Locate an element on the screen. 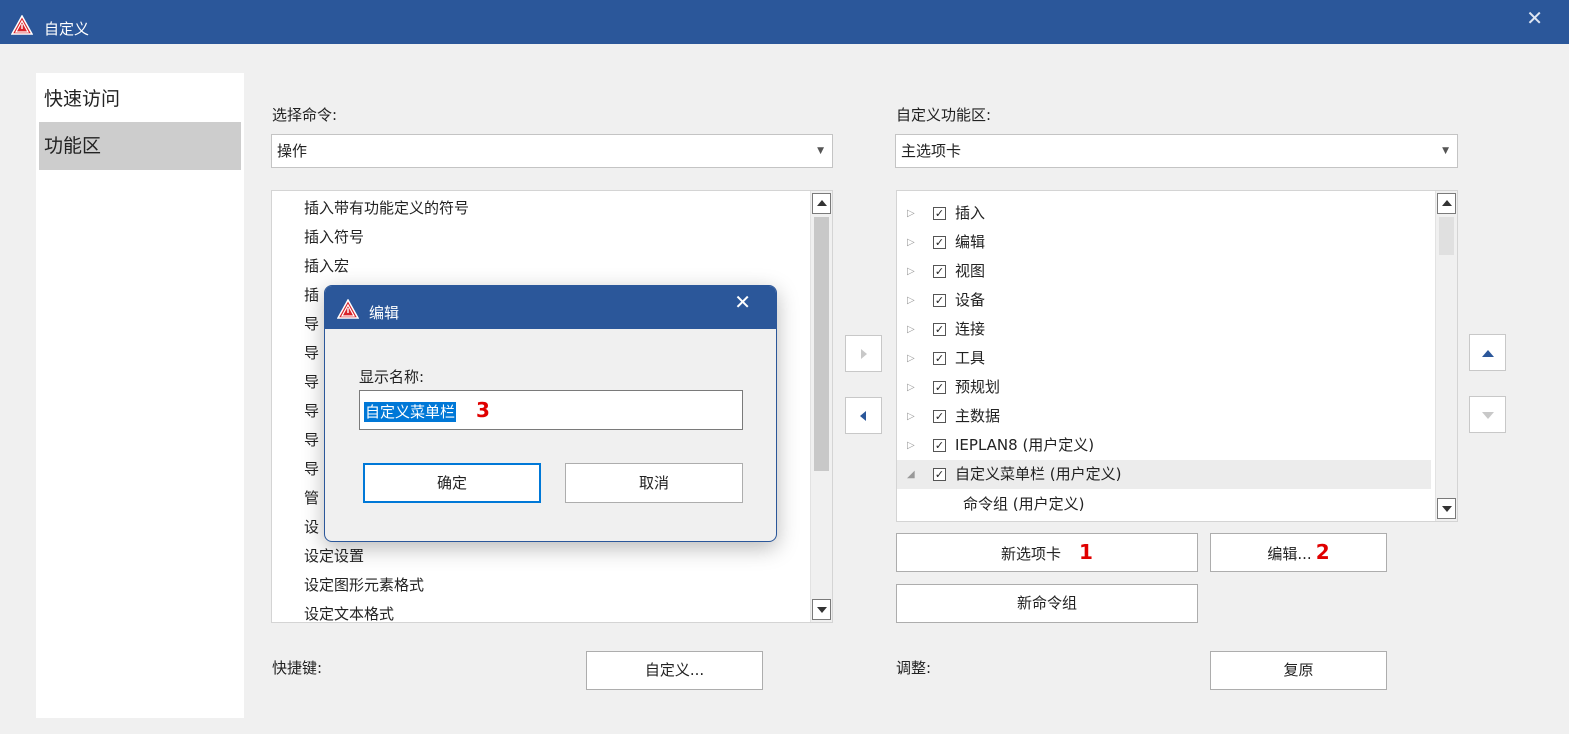 The width and height of the screenshot is (1569, 734). list-item: 插入符号 is located at coordinates (334, 237).